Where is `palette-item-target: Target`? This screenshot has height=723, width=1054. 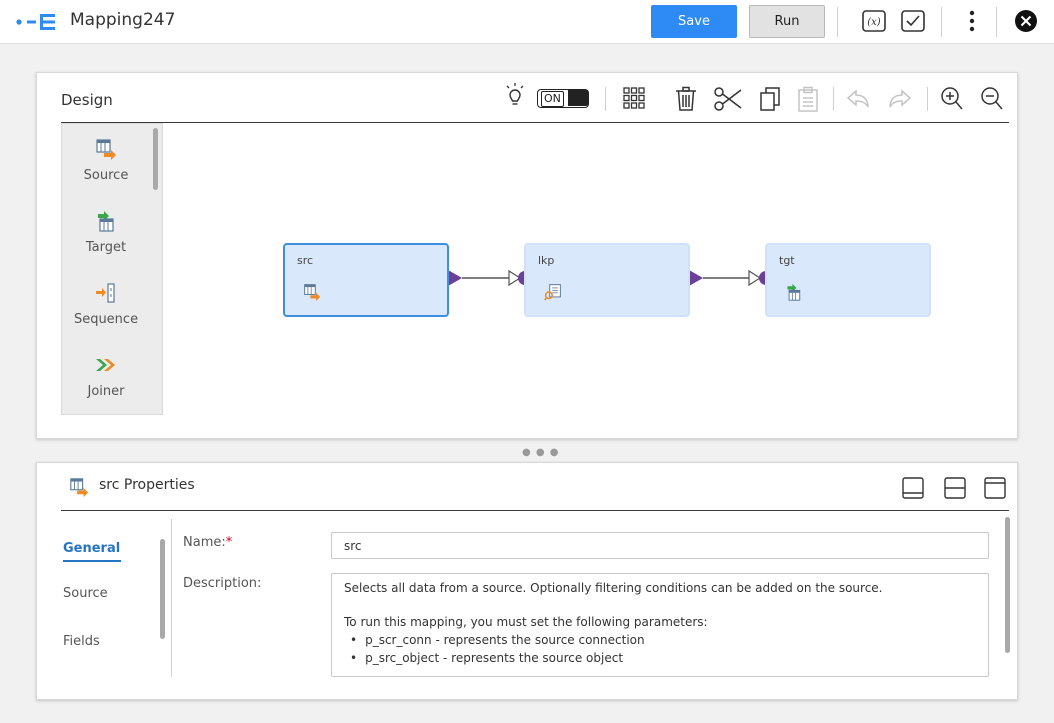 palette-item-target: Target is located at coordinates (106, 231).